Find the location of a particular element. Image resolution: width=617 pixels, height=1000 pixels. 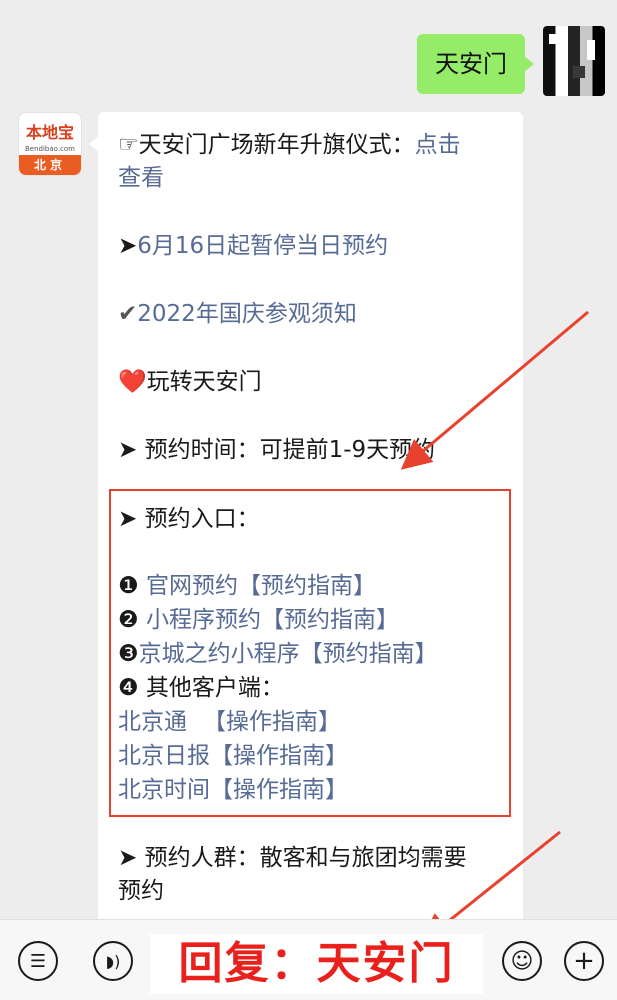

voice-button: ◗) is located at coordinates (113, 961).